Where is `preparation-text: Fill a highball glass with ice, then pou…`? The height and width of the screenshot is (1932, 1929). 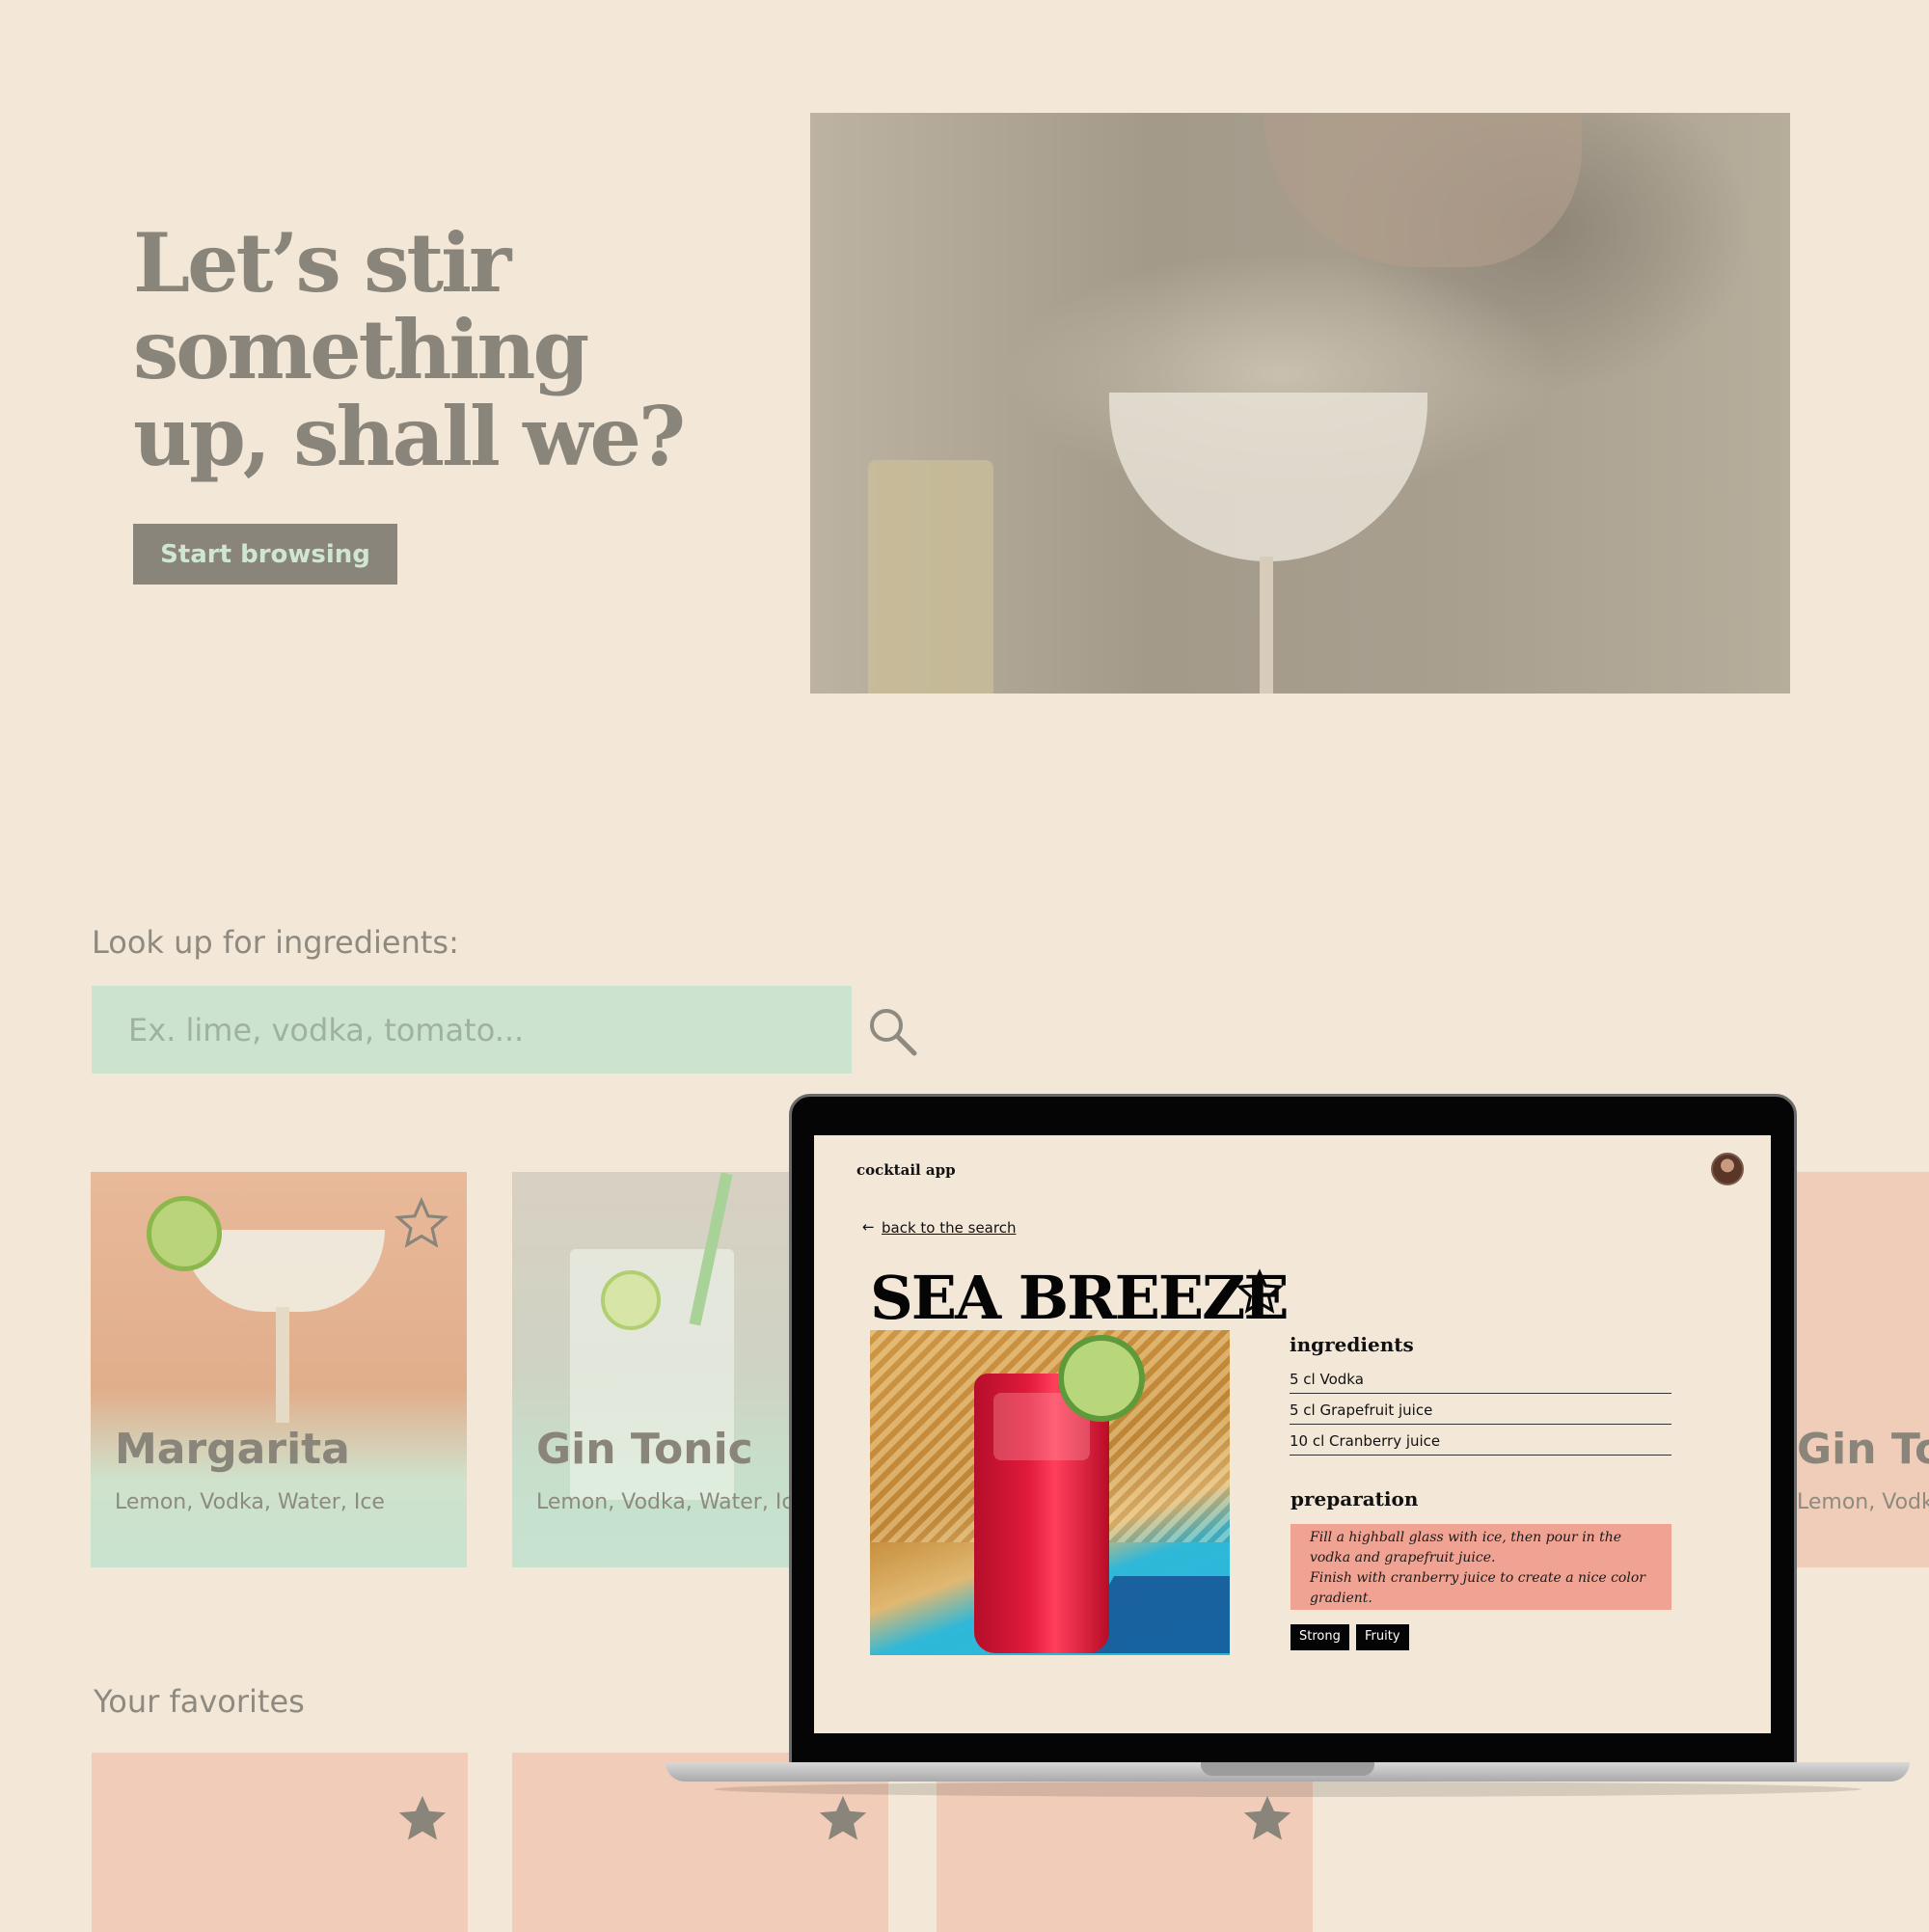 preparation-text: Fill a highball glass with ice, then pou… is located at coordinates (1481, 1567).